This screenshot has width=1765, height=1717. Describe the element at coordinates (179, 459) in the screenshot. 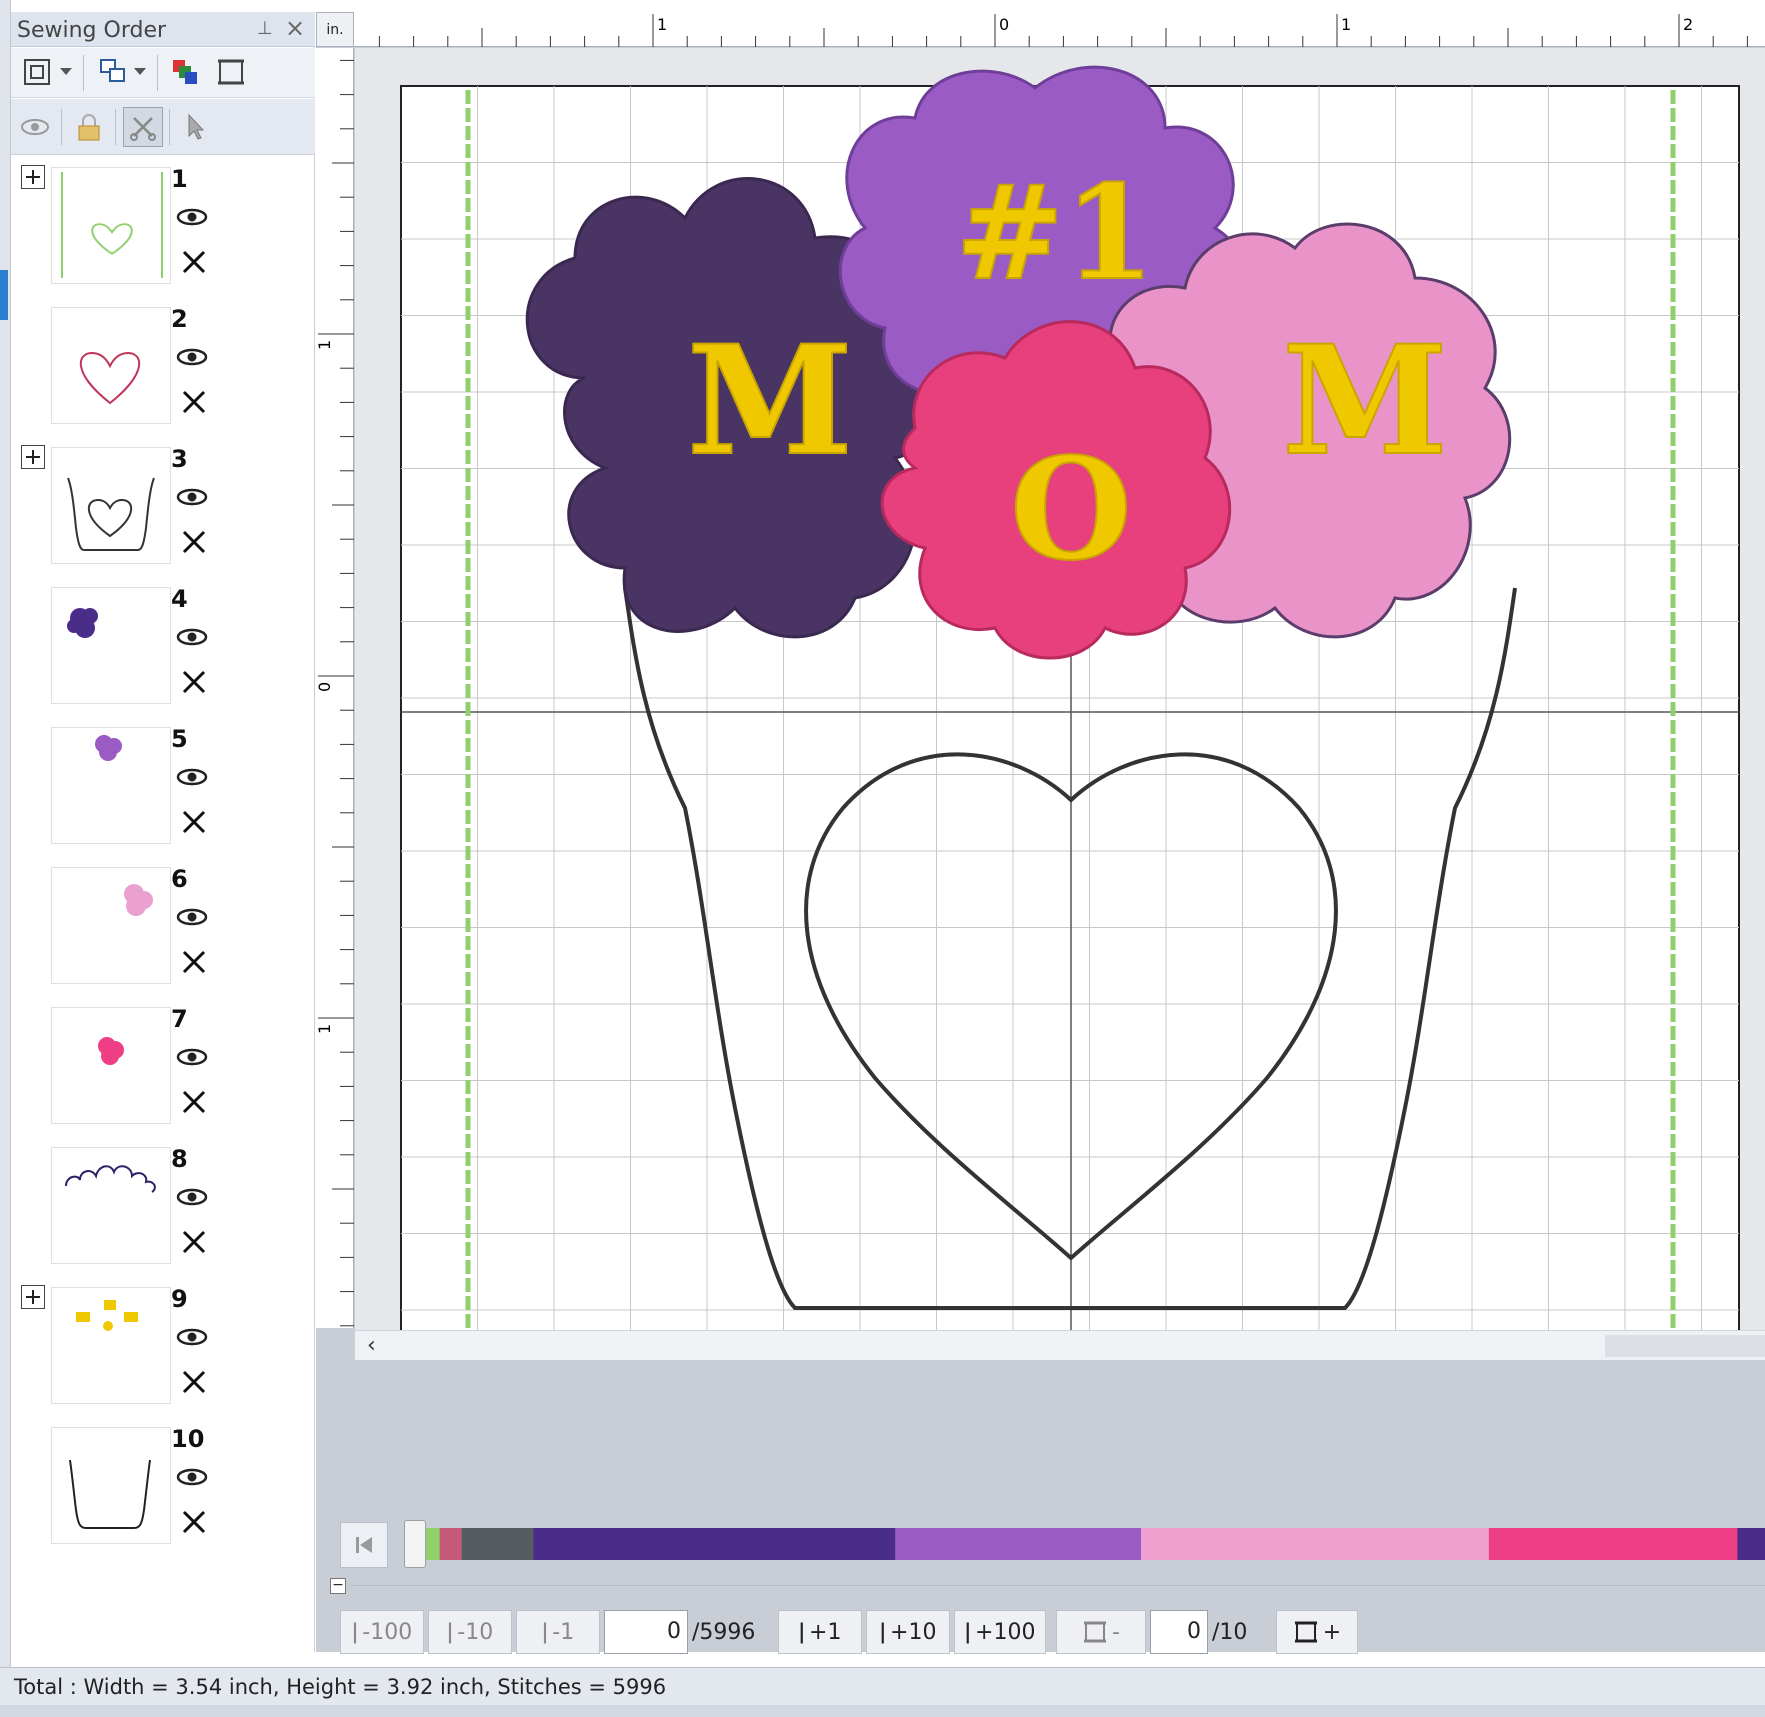

I see `item-number: 3` at that location.